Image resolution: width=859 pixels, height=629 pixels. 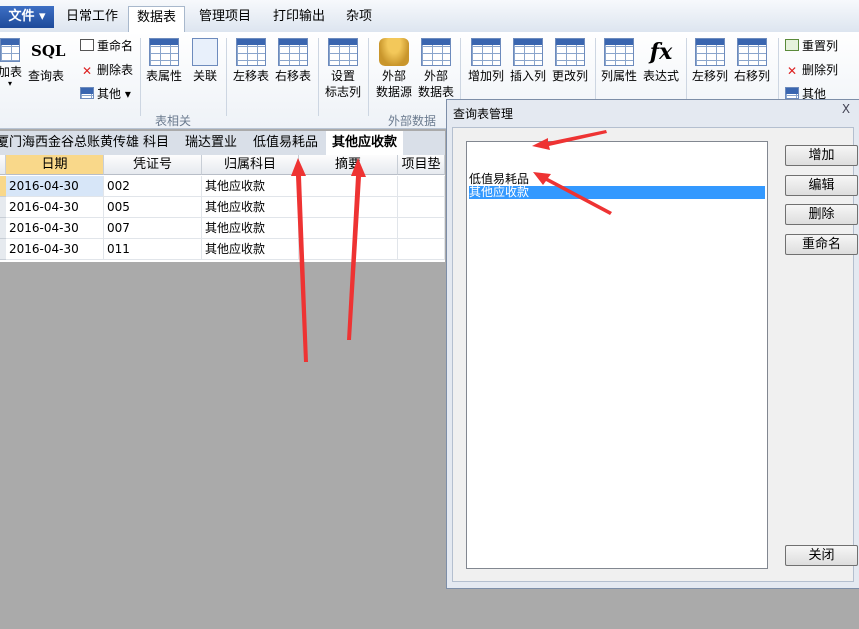 What do you see at coordinates (204, 76) in the screenshot?
I see `relate-label: 关联` at bounding box center [204, 76].